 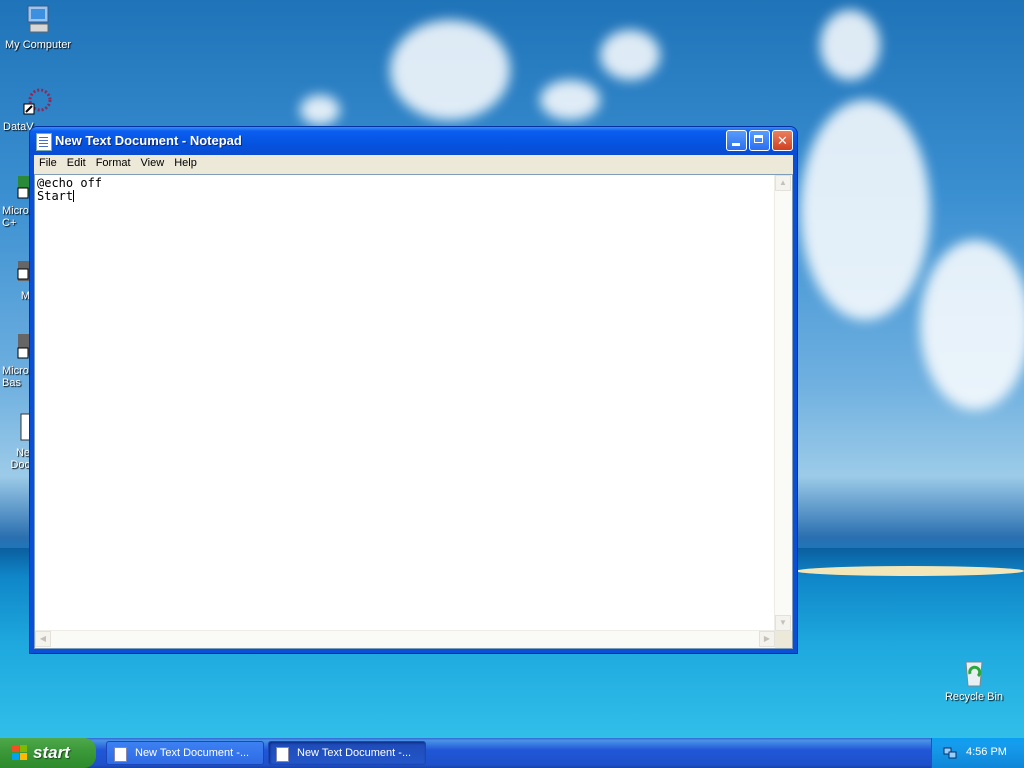 I want to click on desktop-icon-recycle-bin: Recycle Bin, so click(x=974, y=679).